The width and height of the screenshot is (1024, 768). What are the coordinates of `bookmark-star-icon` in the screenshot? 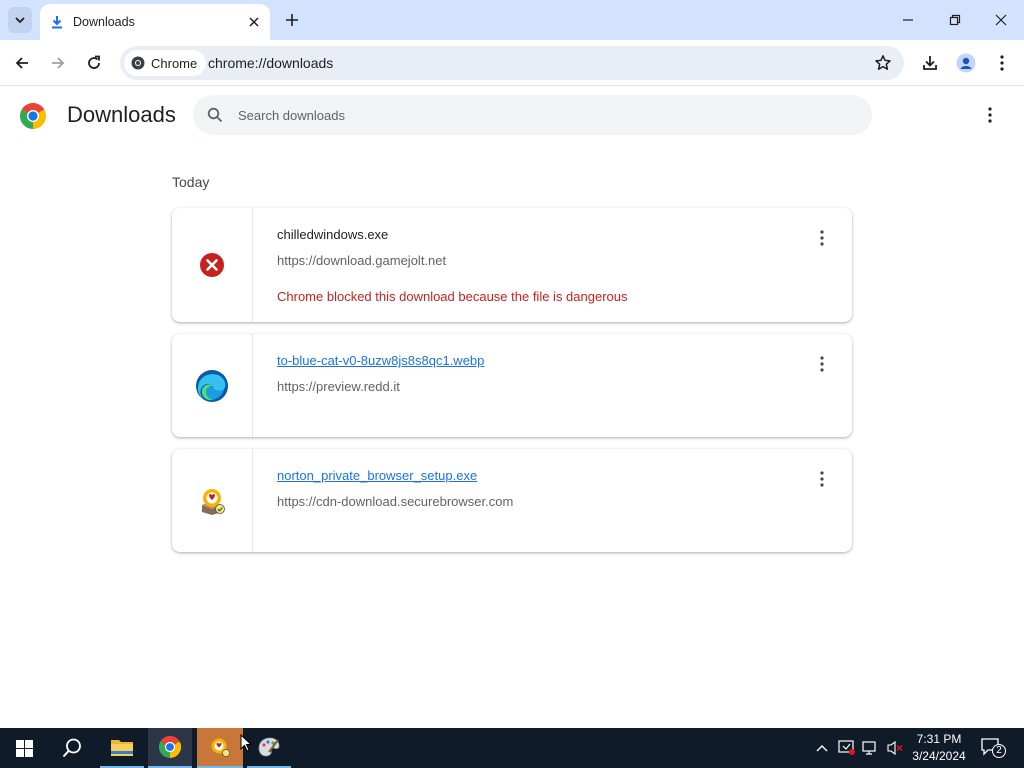 It's located at (883, 63).